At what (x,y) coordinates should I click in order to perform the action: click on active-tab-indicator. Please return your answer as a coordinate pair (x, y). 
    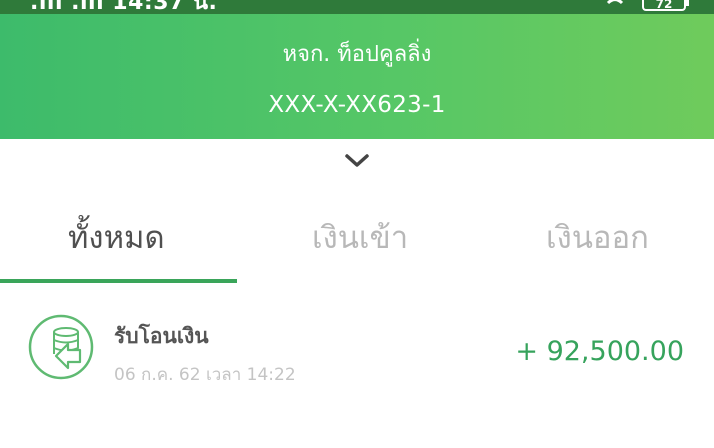
    Looking at the image, I should click on (118, 281).